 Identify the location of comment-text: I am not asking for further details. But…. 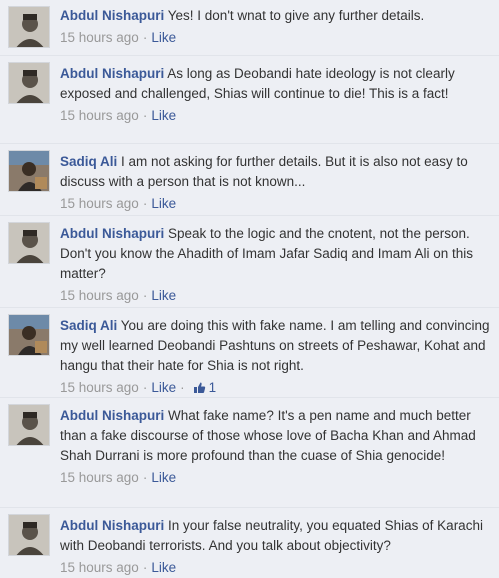
(264, 171).